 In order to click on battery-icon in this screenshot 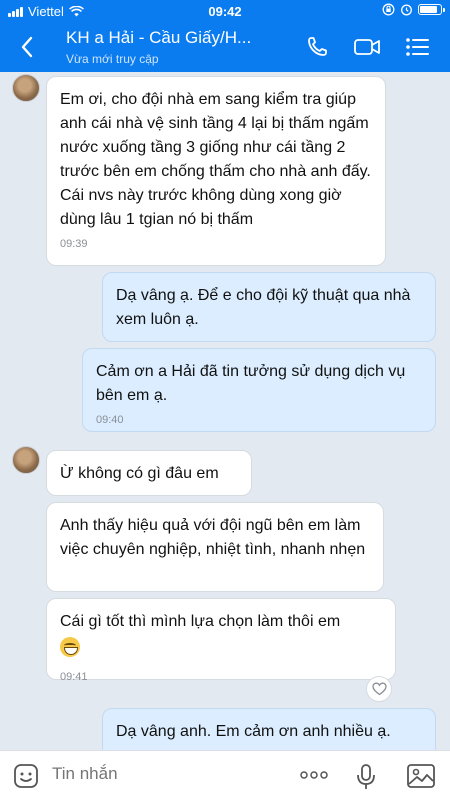, I will do `click(431, 9)`.